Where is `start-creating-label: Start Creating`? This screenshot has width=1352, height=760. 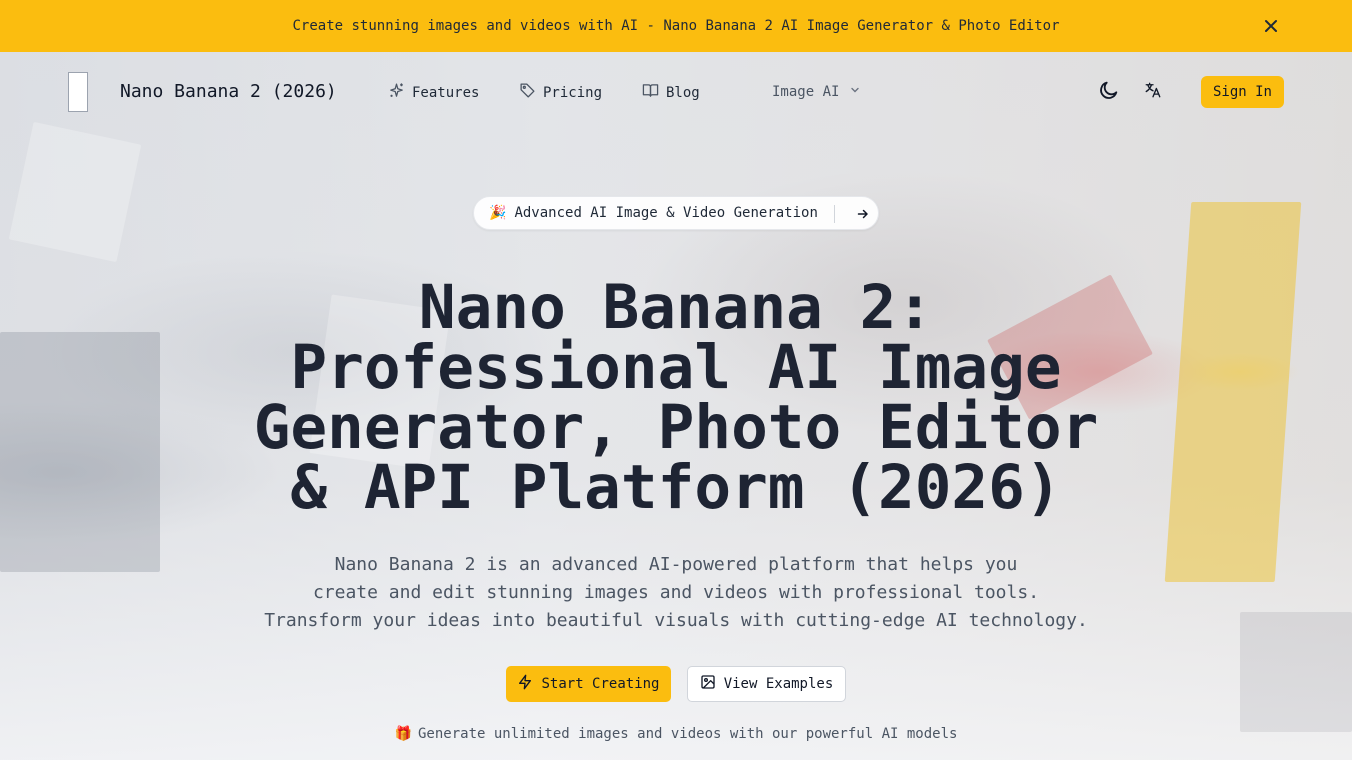
start-creating-label: Start Creating is located at coordinates (600, 684).